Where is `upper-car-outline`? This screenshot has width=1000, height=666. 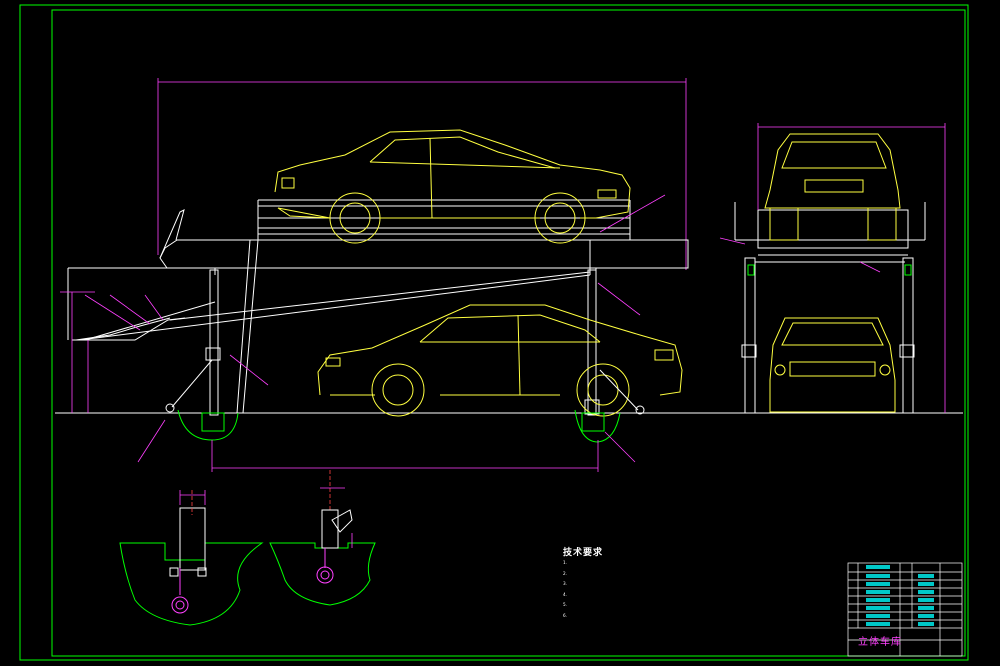
upper-car-outline is located at coordinates (452, 186).